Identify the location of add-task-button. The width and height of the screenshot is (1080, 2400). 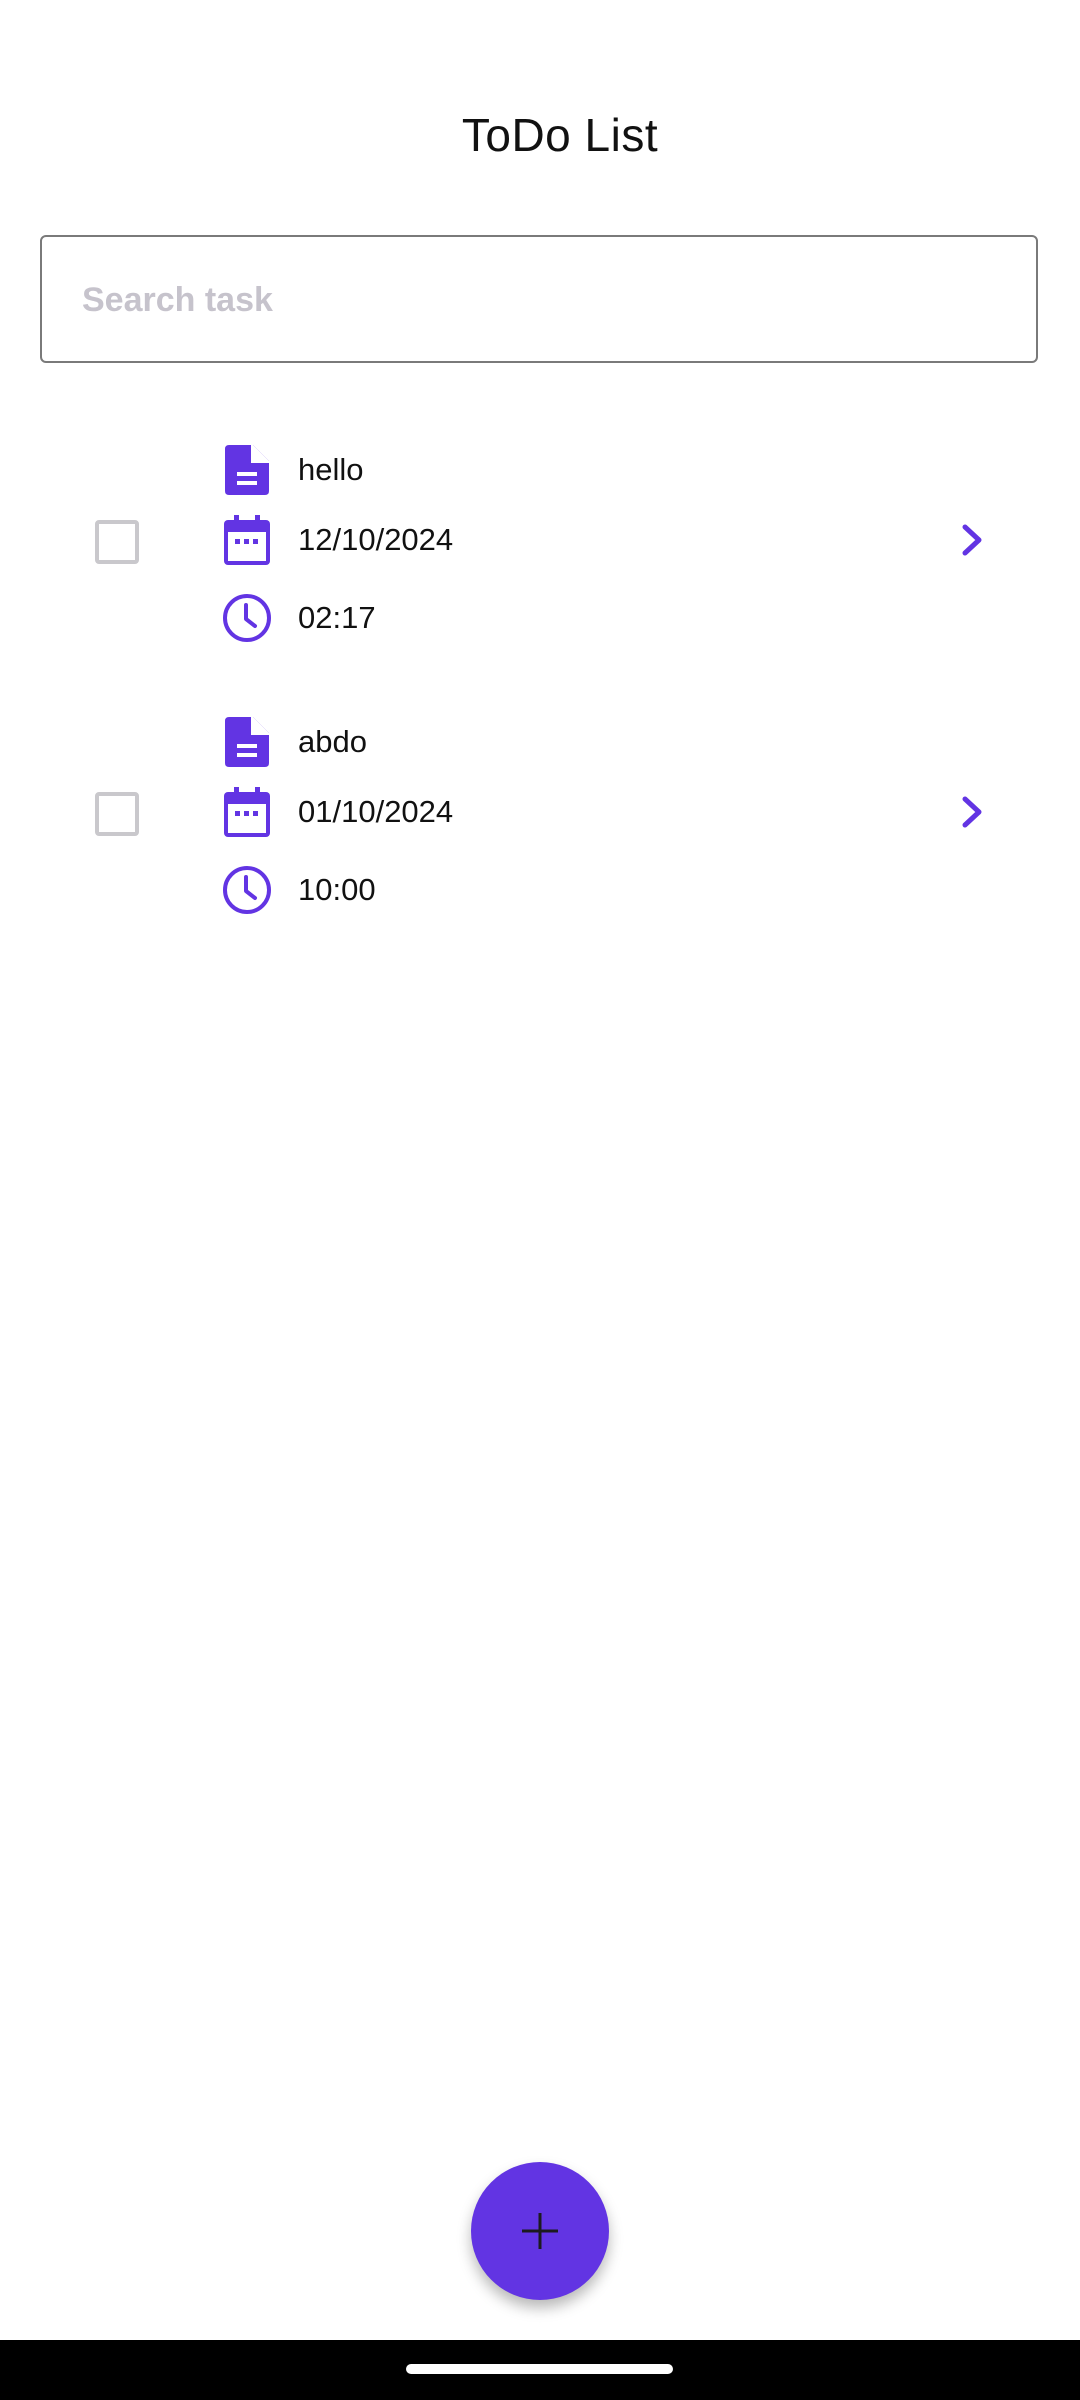
(540, 2231).